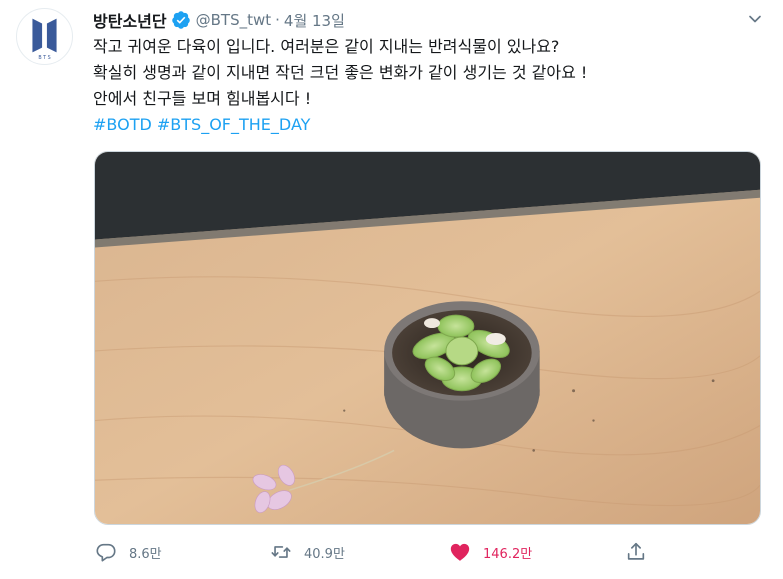 Image resolution: width=783 pixels, height=579 pixels. What do you see at coordinates (324, 554) in the screenshot?
I see `retweet-count: 40.9만` at bounding box center [324, 554].